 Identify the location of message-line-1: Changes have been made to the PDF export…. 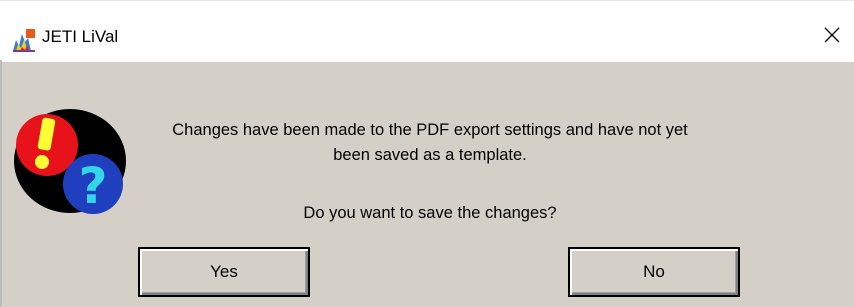
(430, 130).